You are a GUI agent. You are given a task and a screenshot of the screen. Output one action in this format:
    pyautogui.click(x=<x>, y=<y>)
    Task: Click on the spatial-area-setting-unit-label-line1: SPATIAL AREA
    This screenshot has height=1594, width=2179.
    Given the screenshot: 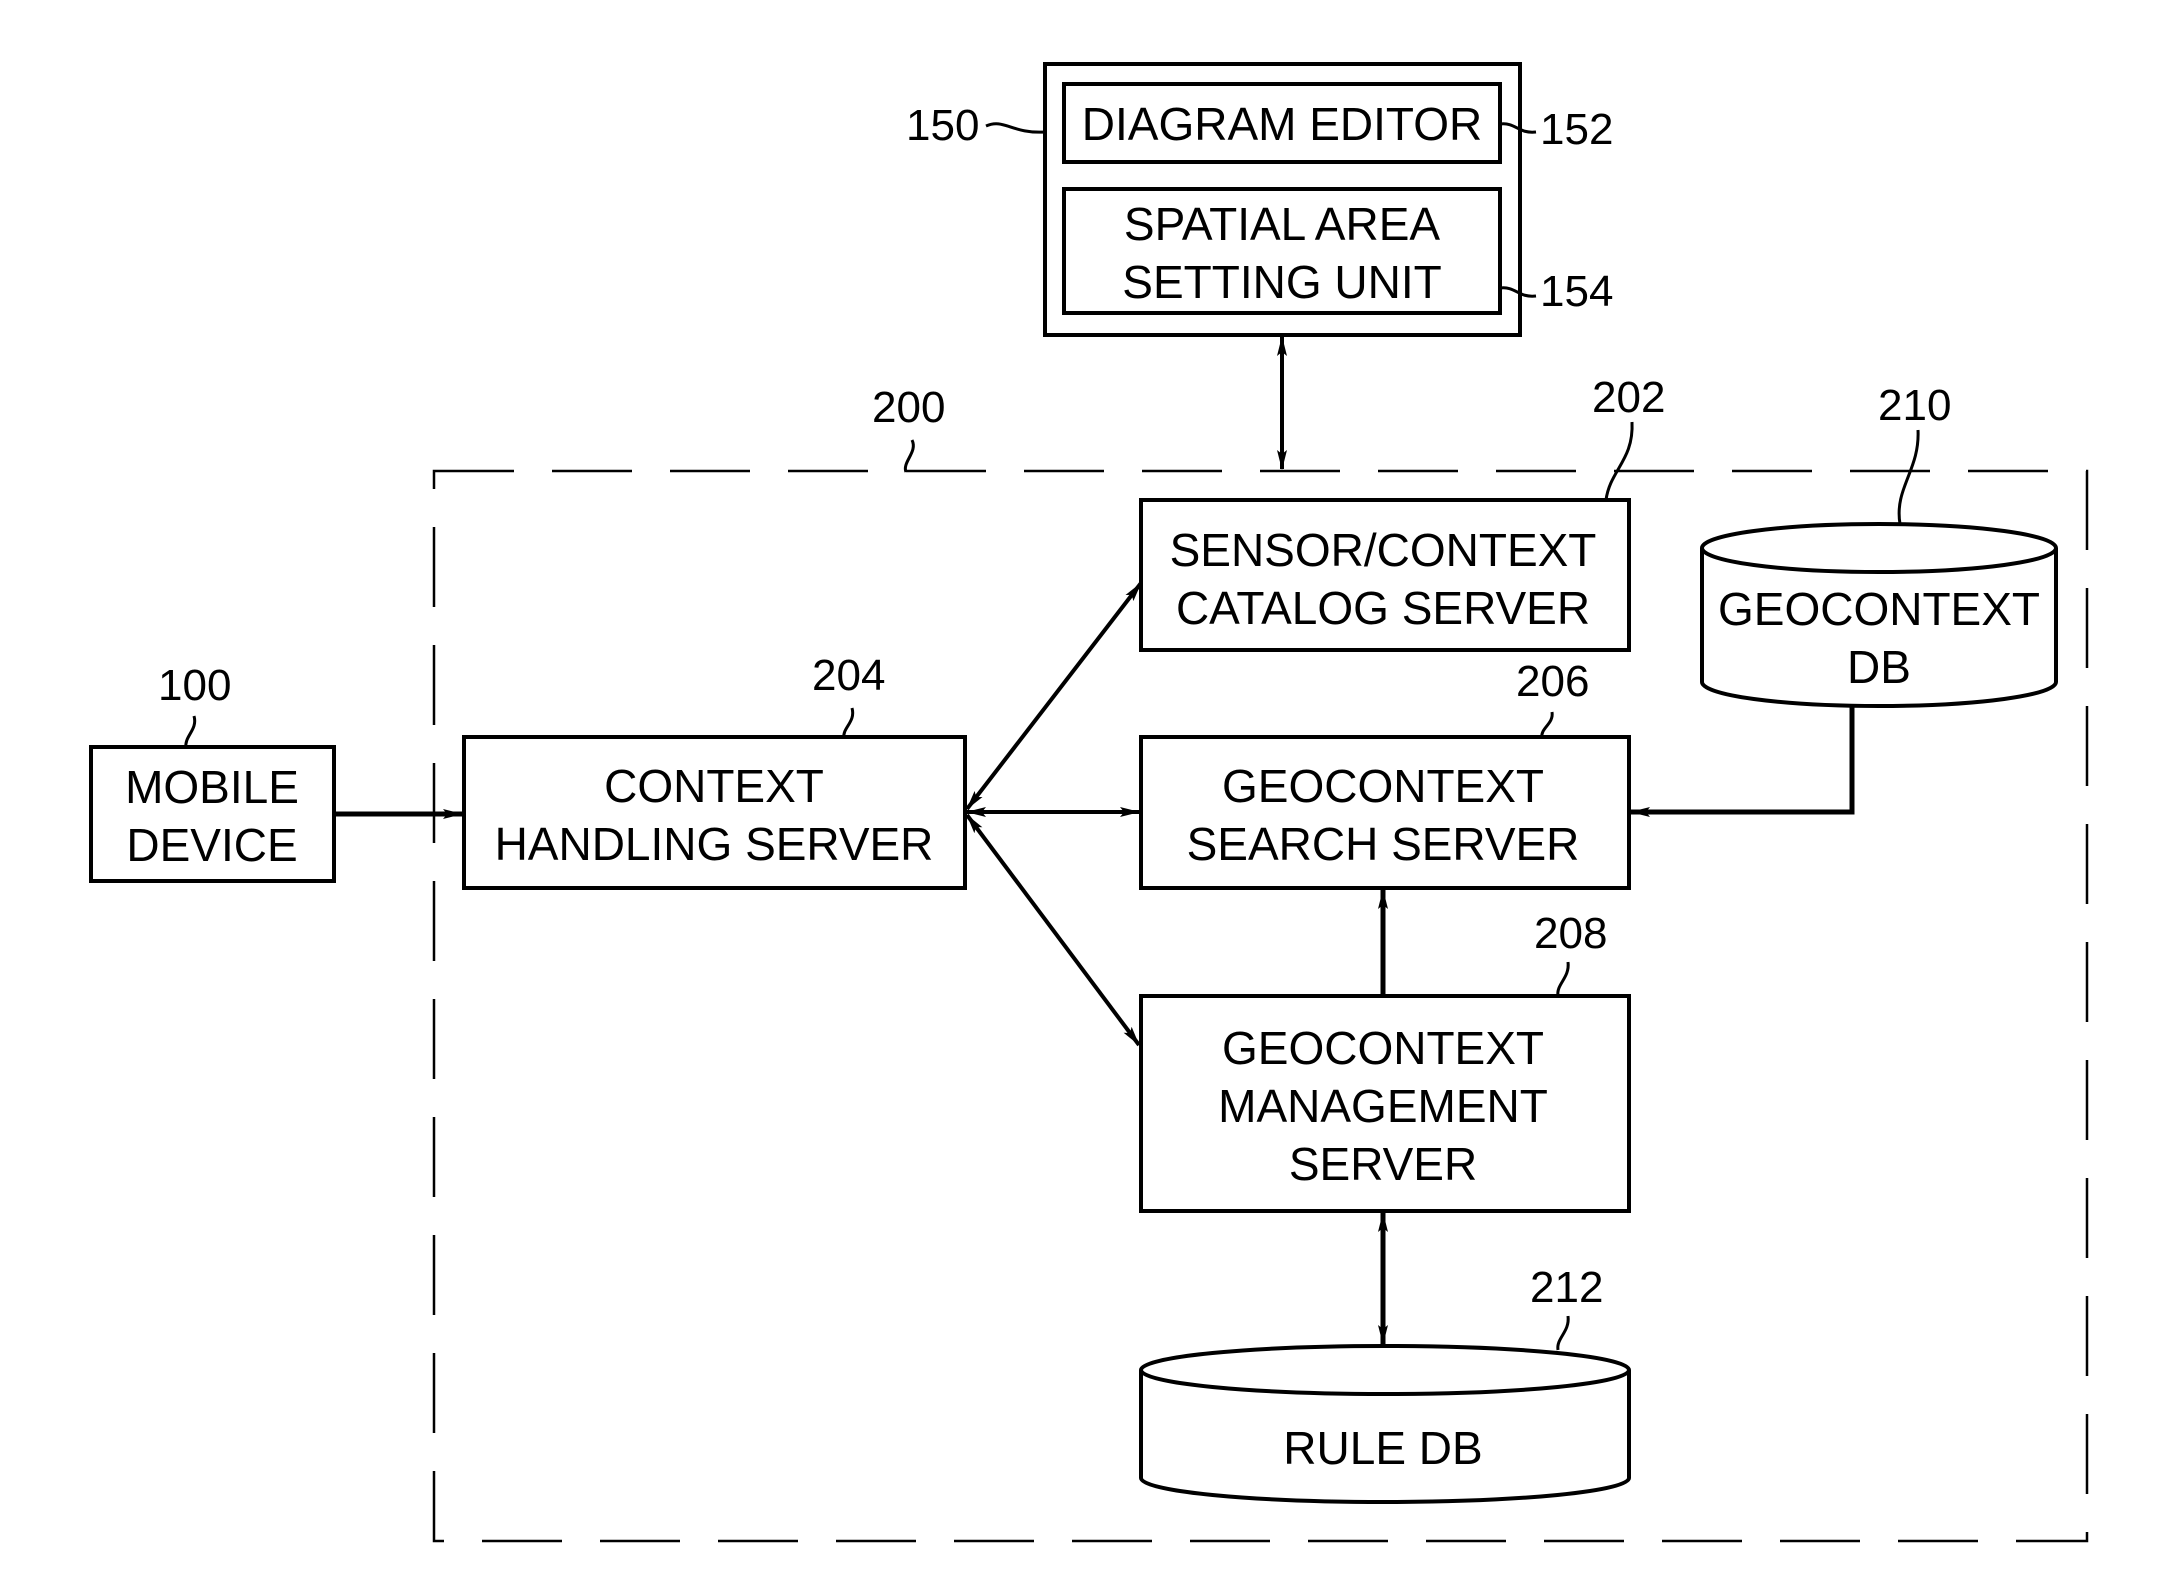 What is the action you would take?
    pyautogui.click(x=1282, y=224)
    